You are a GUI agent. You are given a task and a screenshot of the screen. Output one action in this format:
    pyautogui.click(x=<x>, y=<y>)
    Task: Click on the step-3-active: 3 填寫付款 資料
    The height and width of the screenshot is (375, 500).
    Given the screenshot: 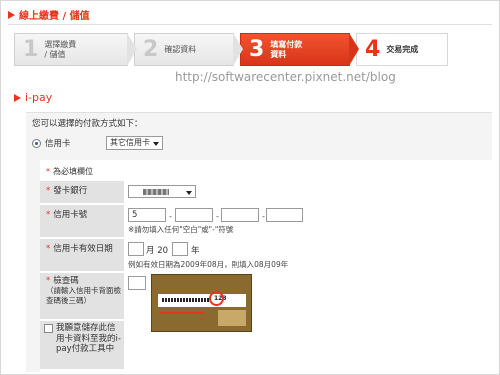 What is the action you would take?
    pyautogui.click(x=299, y=49)
    